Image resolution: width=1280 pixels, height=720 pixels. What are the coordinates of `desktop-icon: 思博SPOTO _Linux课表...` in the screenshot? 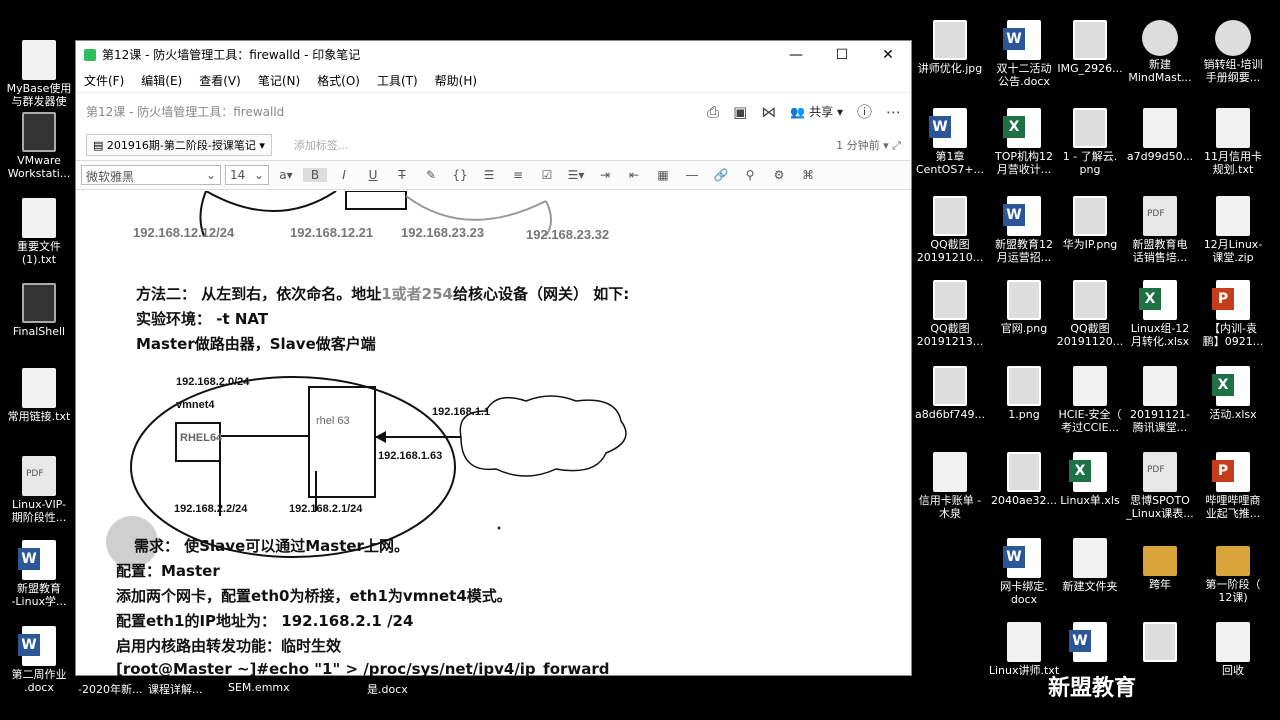 It's located at (1160, 486).